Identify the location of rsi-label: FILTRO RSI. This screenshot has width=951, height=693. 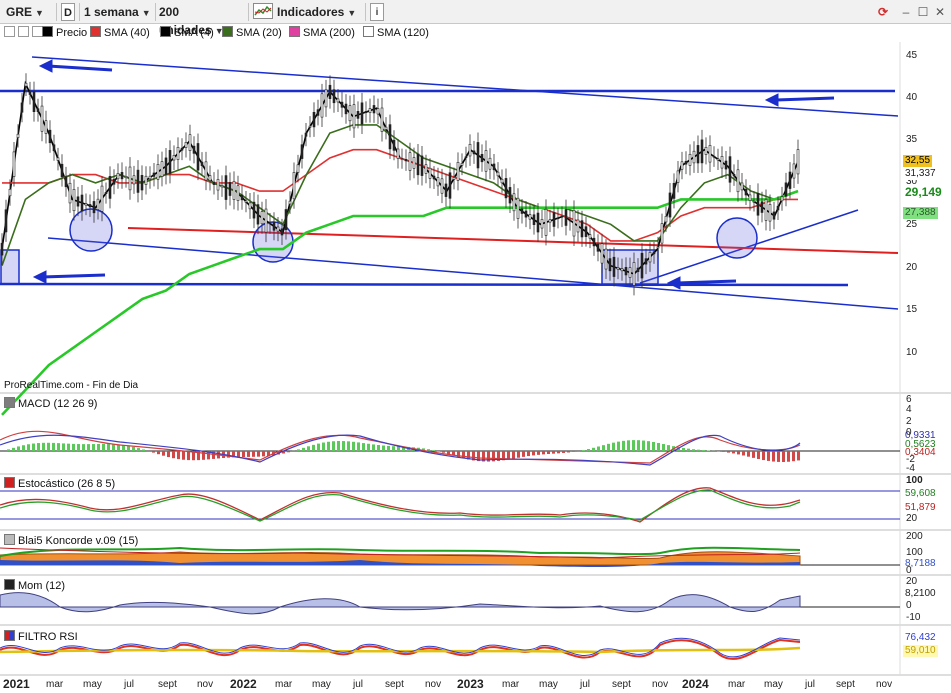
(41, 636).